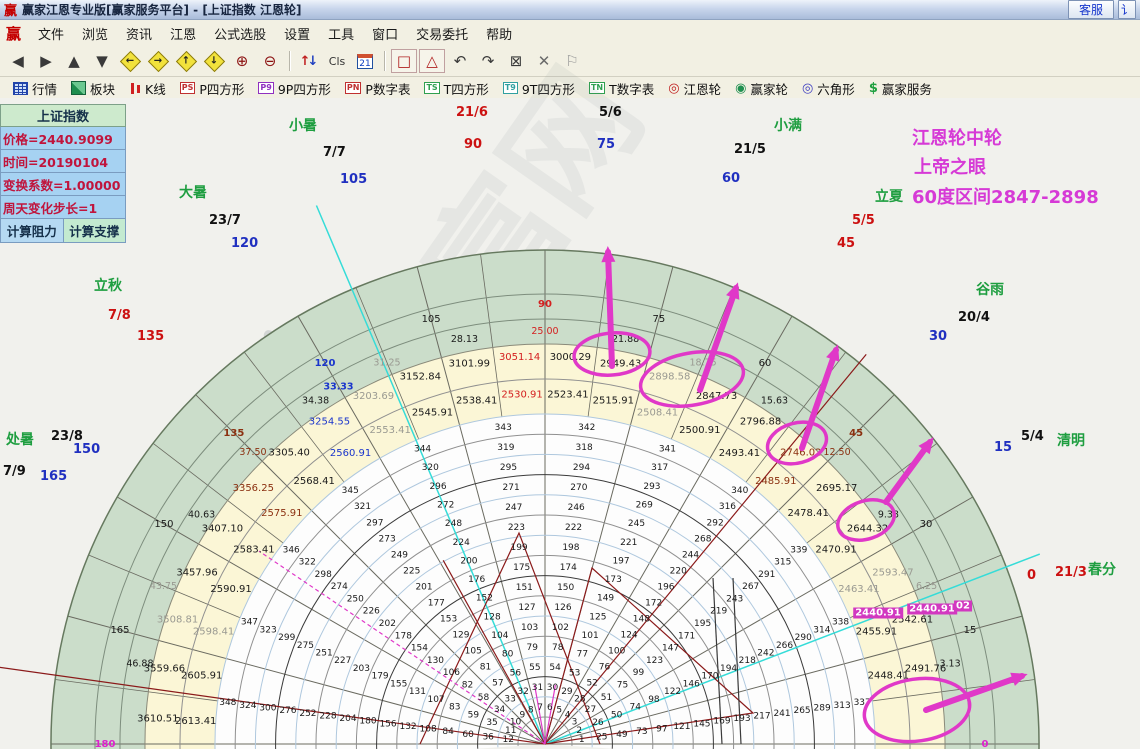 The width and height of the screenshot is (1140, 749). Describe the element at coordinates (510, 88) in the screenshot. I see `badge-icon: T9` at that location.